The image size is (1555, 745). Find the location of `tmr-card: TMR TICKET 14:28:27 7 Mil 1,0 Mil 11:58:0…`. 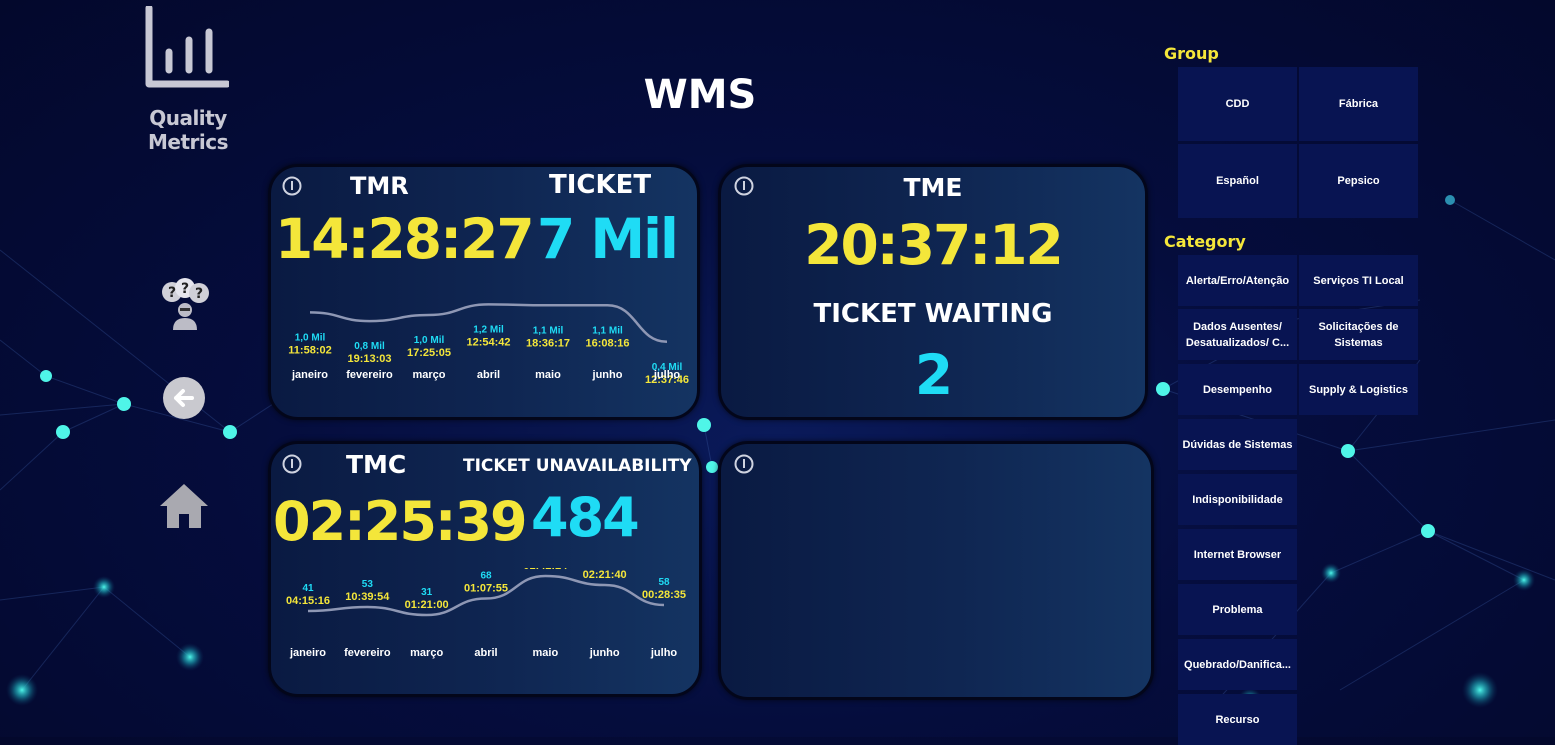

tmr-card: TMR TICKET 14:28:27 7 Mil 1,0 Mil 11:58:0… is located at coordinates (484, 292).